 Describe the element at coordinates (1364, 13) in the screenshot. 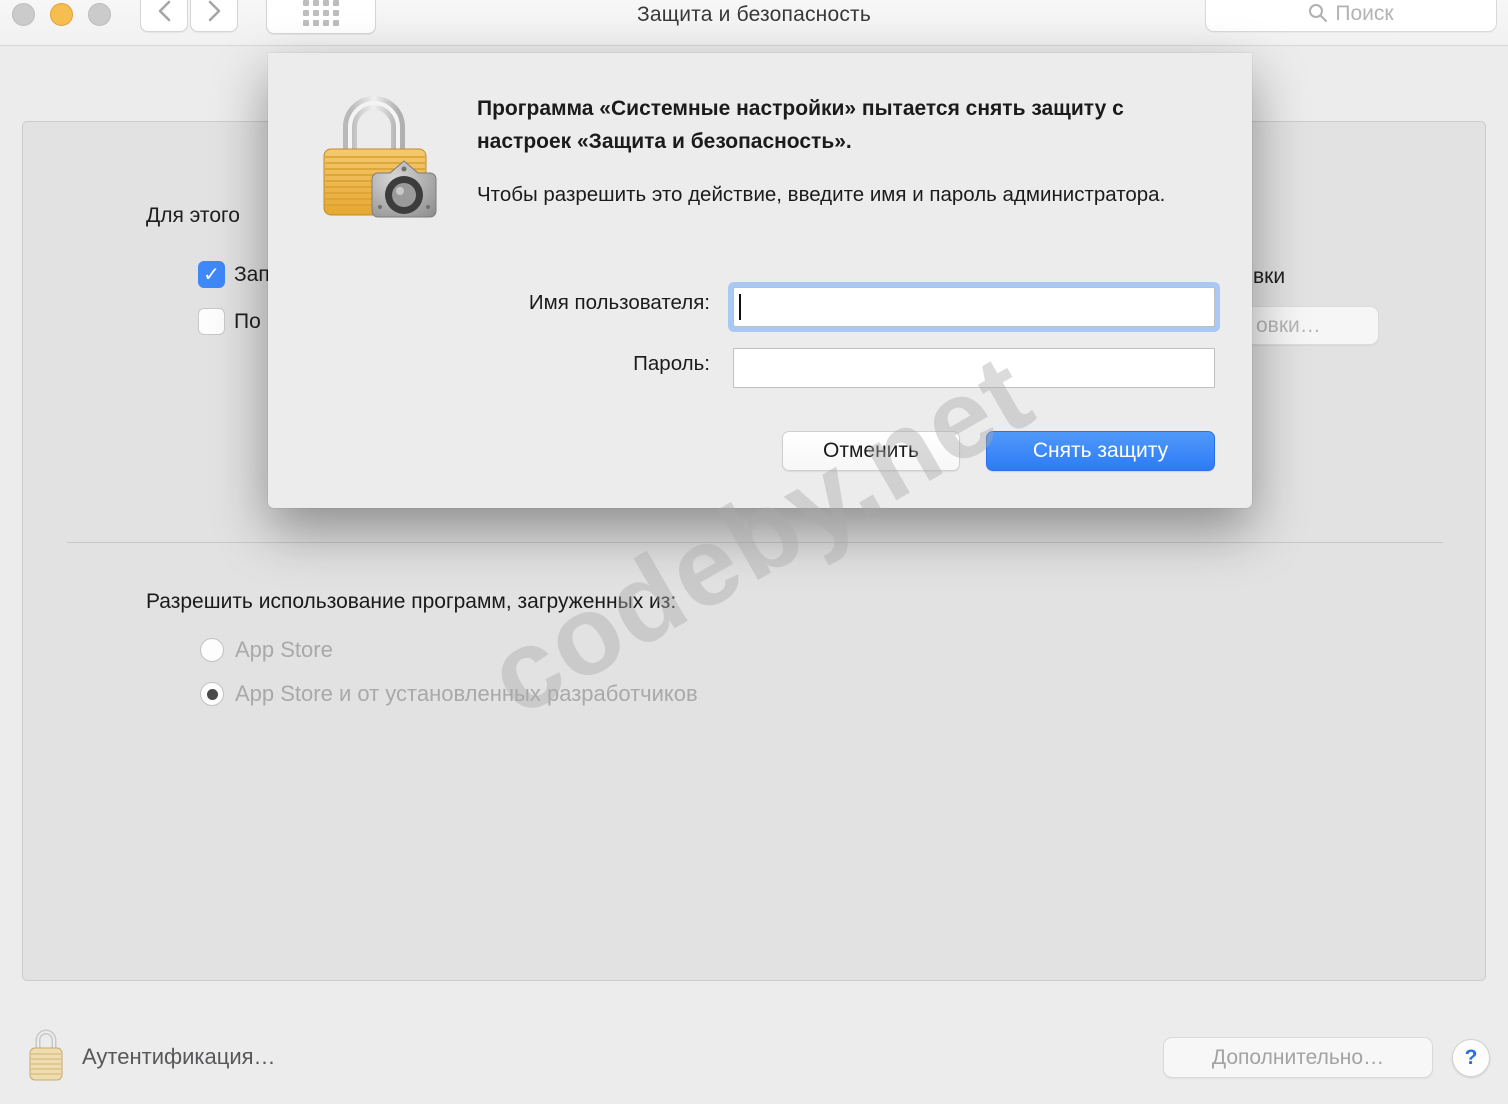

I see `search-placeholder: Поиск` at that location.